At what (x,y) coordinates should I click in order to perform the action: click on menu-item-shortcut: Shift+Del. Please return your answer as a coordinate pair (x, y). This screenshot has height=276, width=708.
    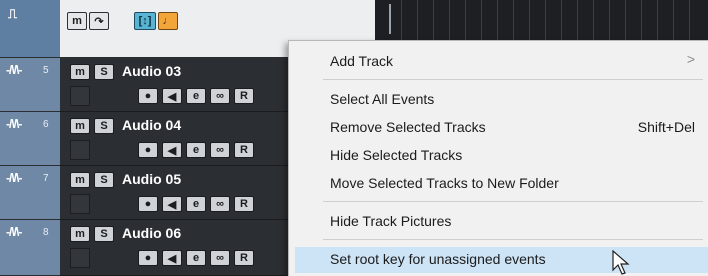
    Looking at the image, I should click on (666, 127).